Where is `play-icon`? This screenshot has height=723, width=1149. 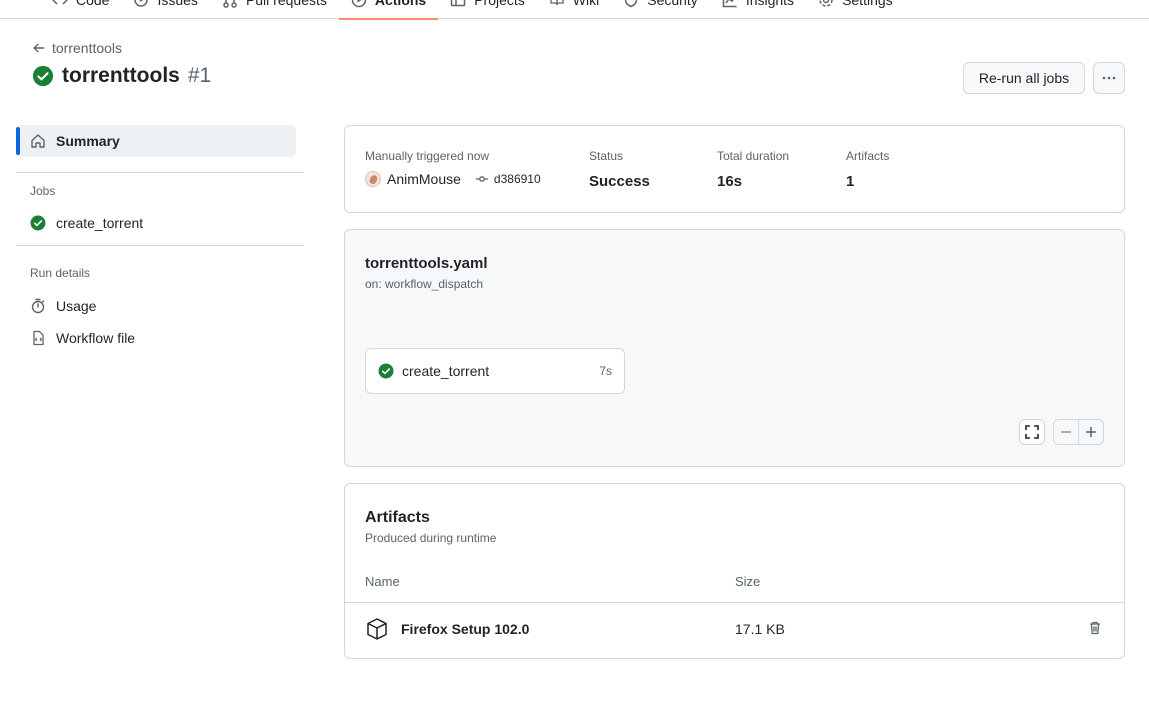 play-icon is located at coordinates (359, 4).